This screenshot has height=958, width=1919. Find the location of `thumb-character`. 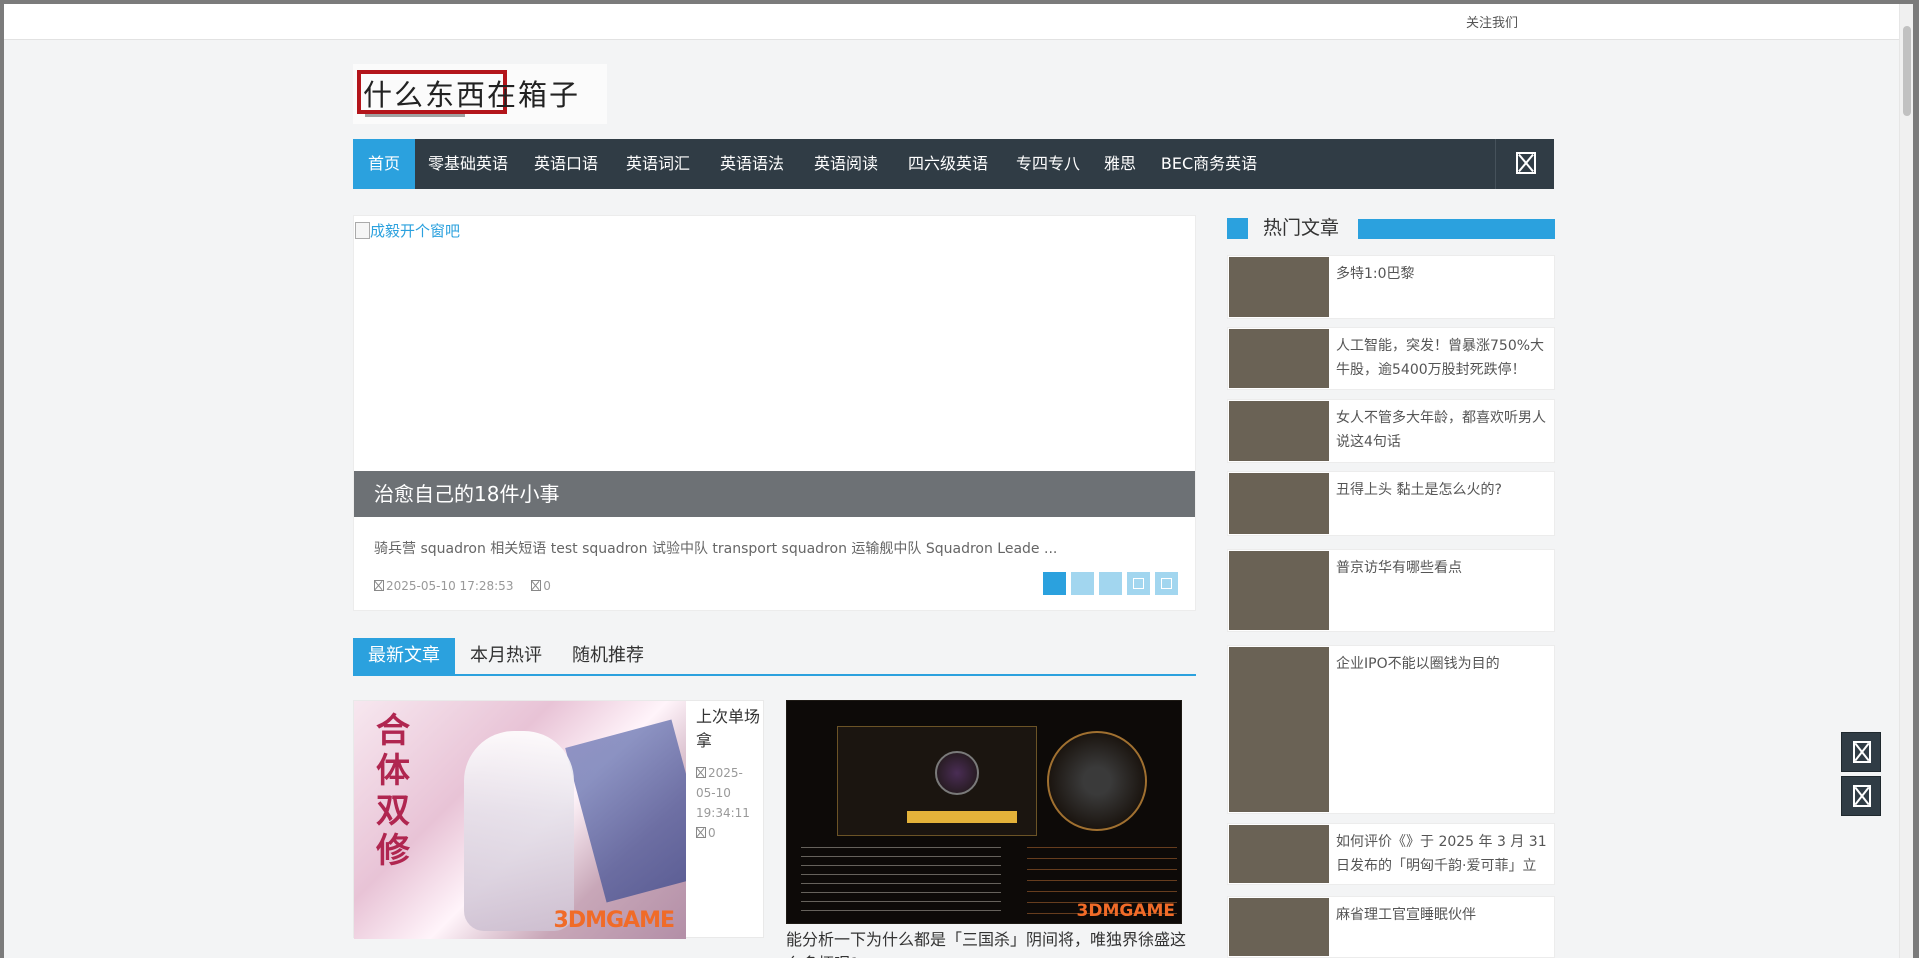

thumb-character is located at coordinates (519, 831).